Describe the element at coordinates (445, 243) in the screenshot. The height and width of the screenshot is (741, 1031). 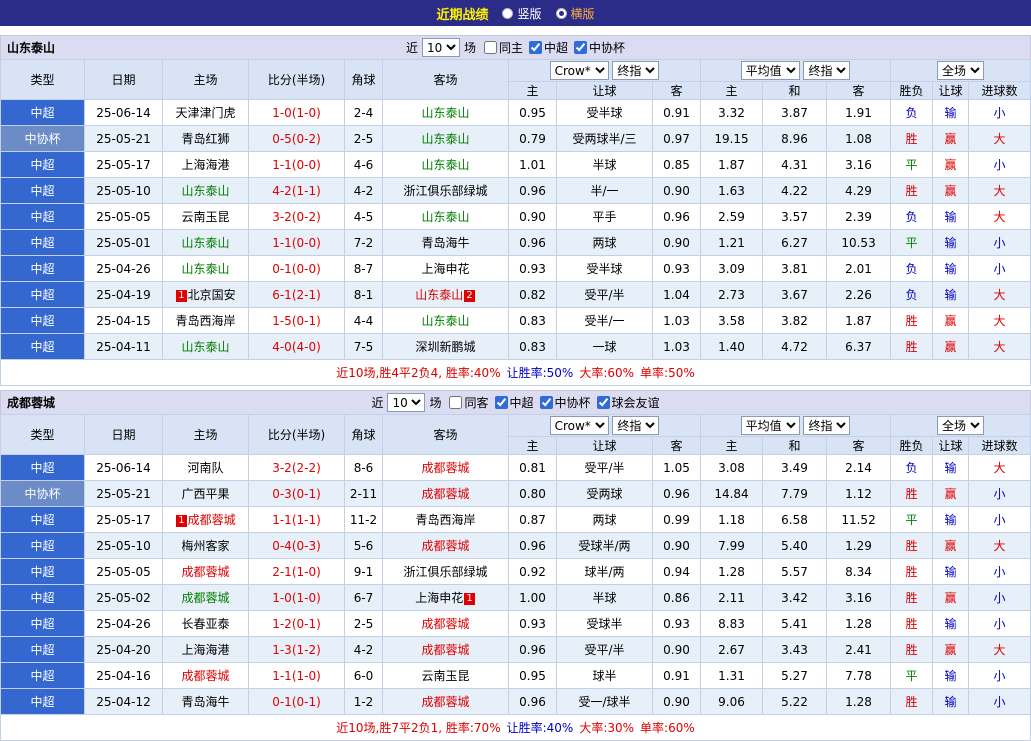
I see `away-team: 青岛海牛` at that location.